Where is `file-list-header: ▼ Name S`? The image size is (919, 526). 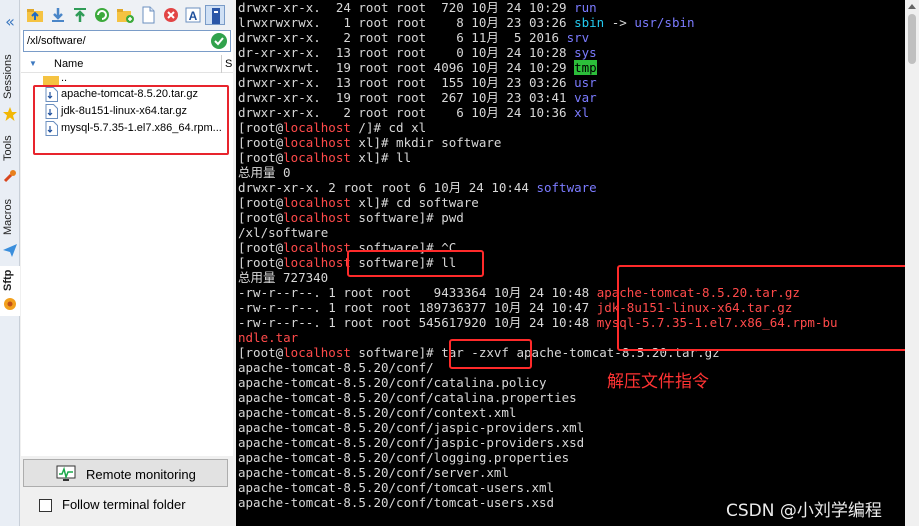
file-list-header: ▼ Name S is located at coordinates (127, 64).